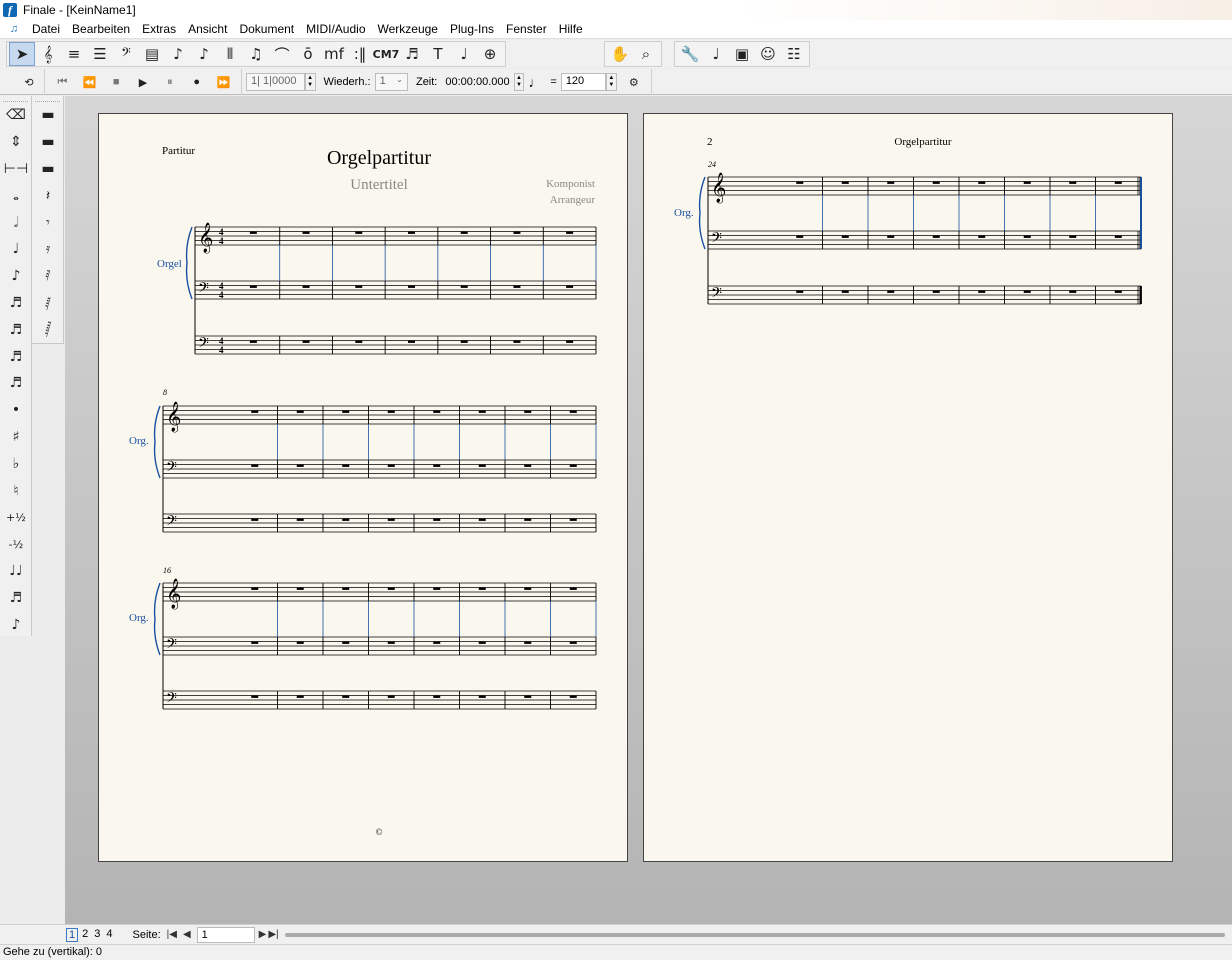  What do you see at coordinates (408, 29) in the screenshot?
I see `menu-werkzeuge: Werkzeuge` at bounding box center [408, 29].